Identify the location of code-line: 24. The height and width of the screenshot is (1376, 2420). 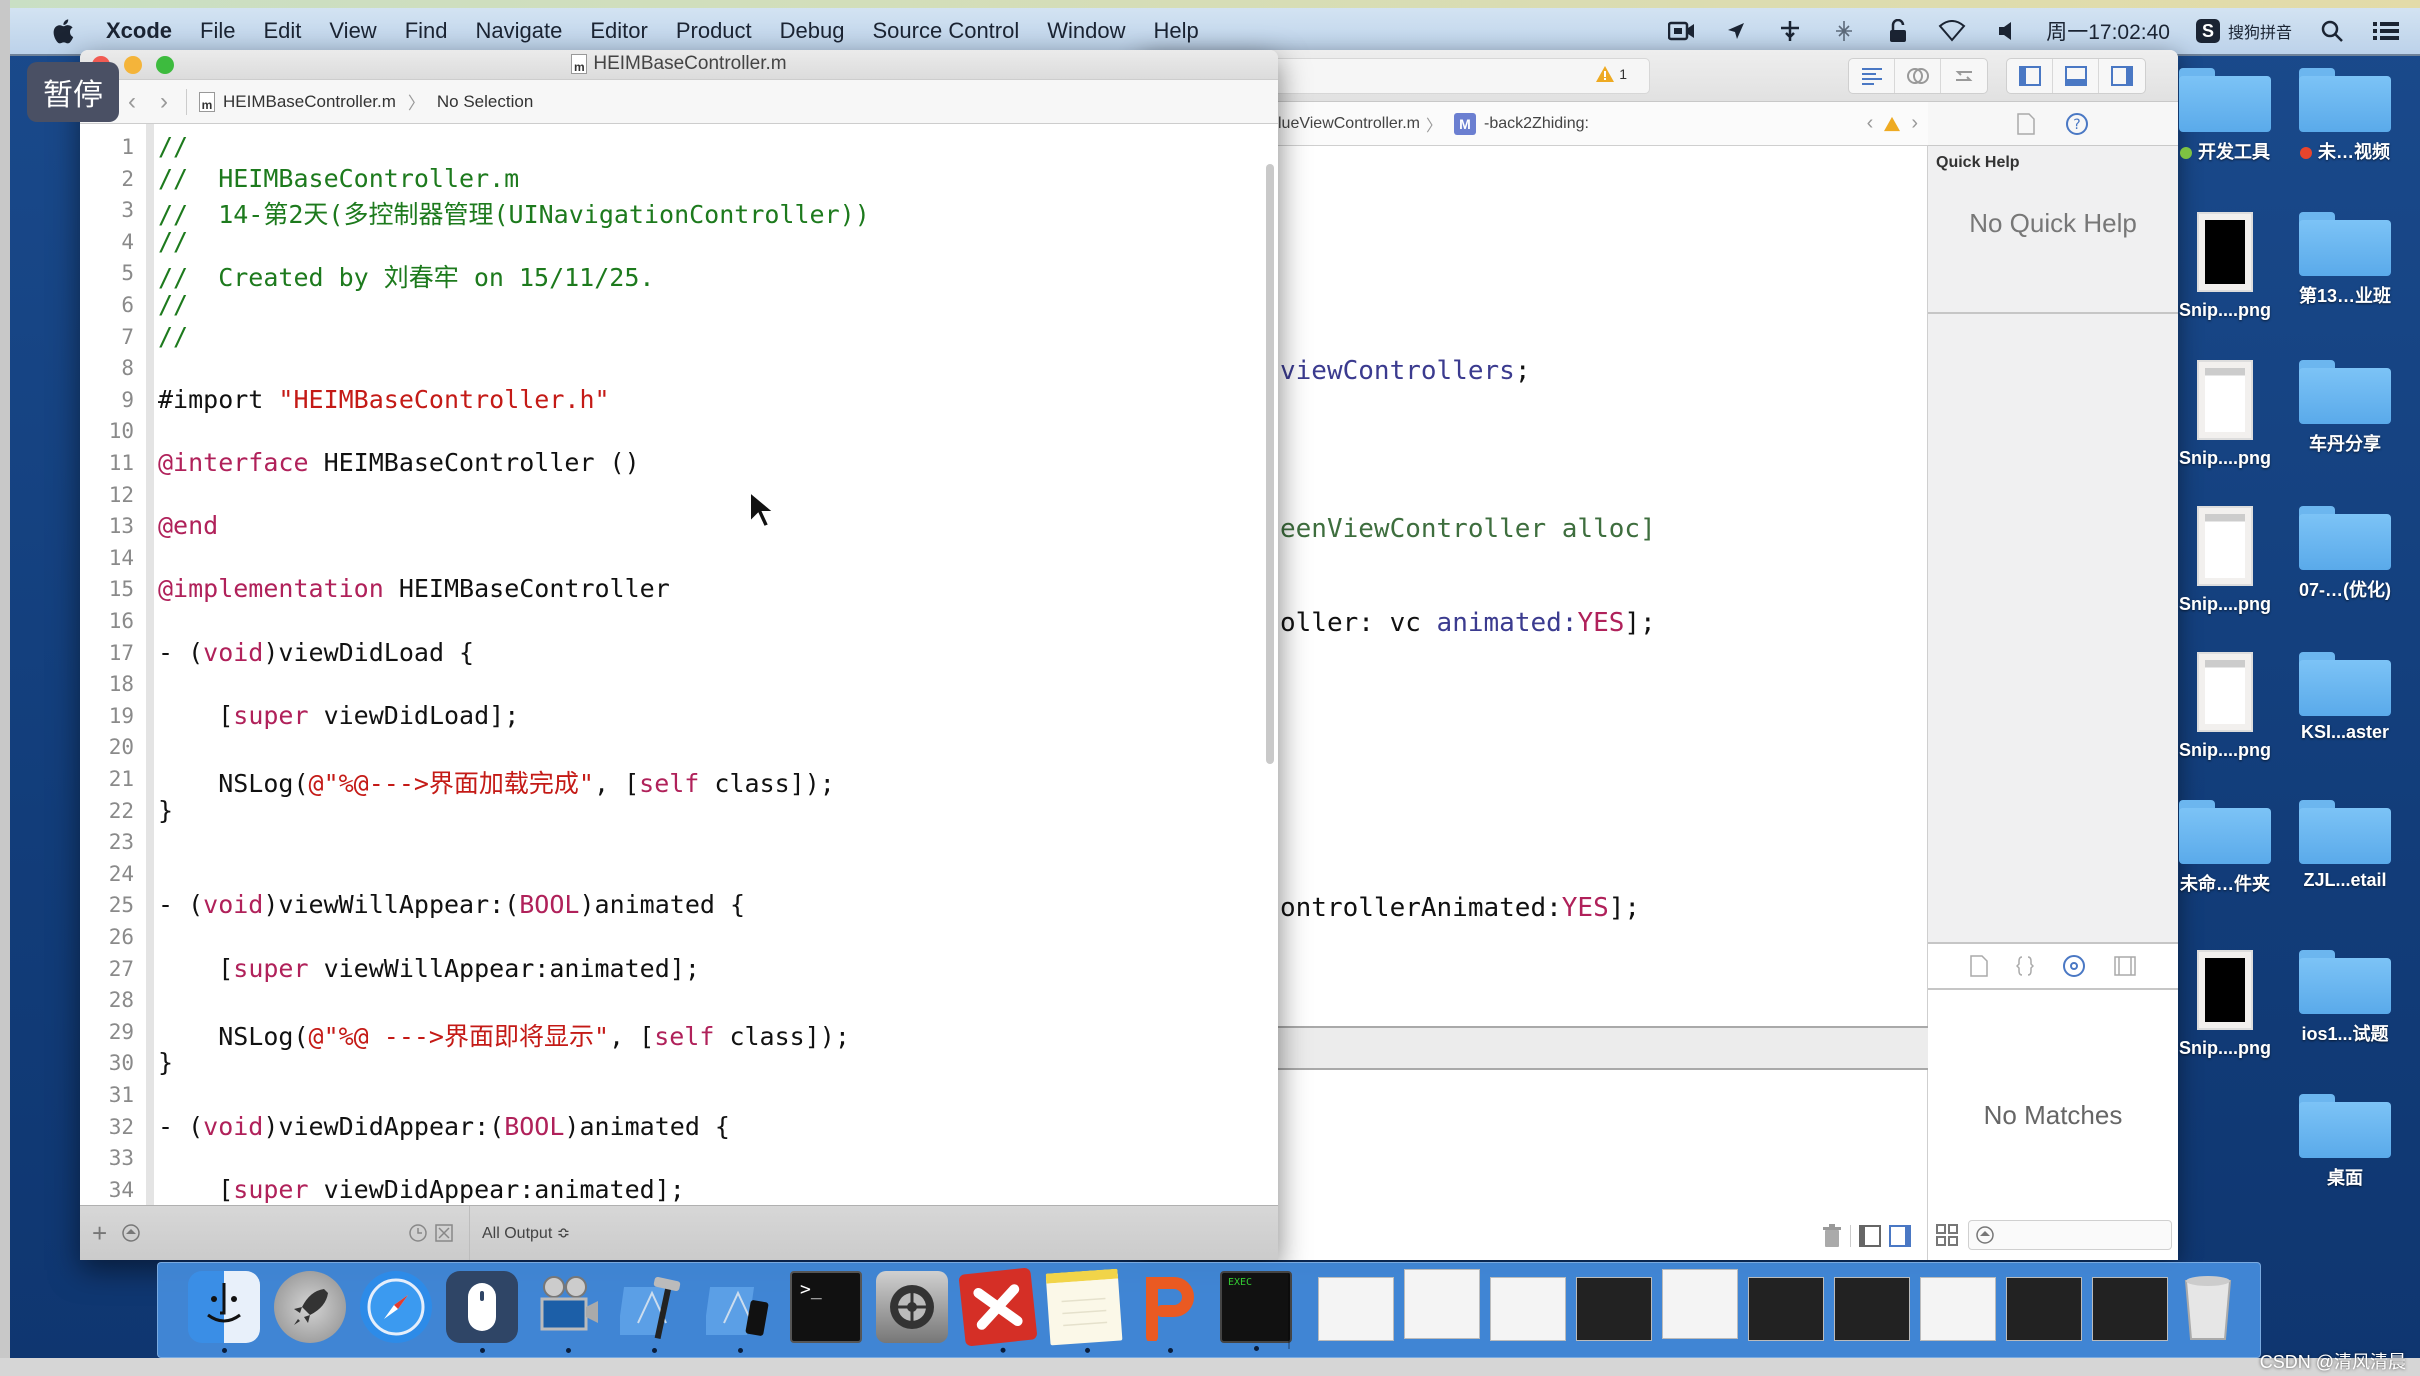
(679, 875).